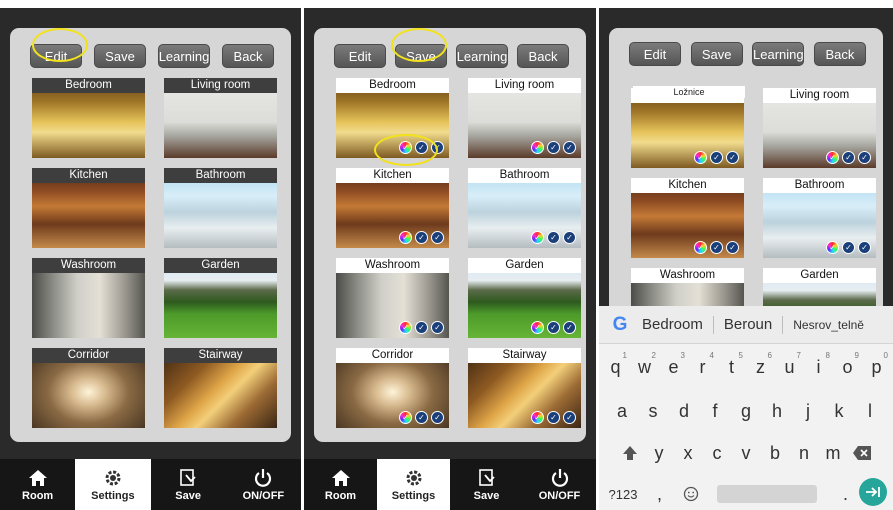  What do you see at coordinates (790, 365) in the screenshot?
I see `key-u: u7` at bounding box center [790, 365].